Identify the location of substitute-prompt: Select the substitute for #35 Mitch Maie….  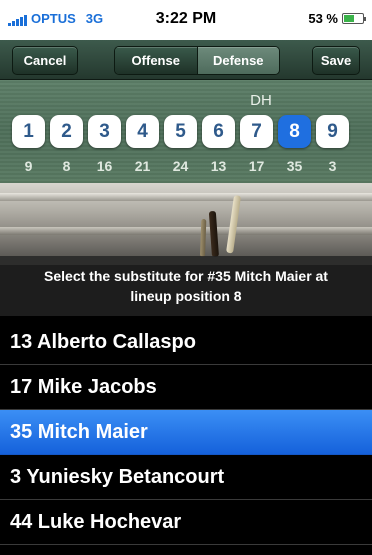
(186, 286).